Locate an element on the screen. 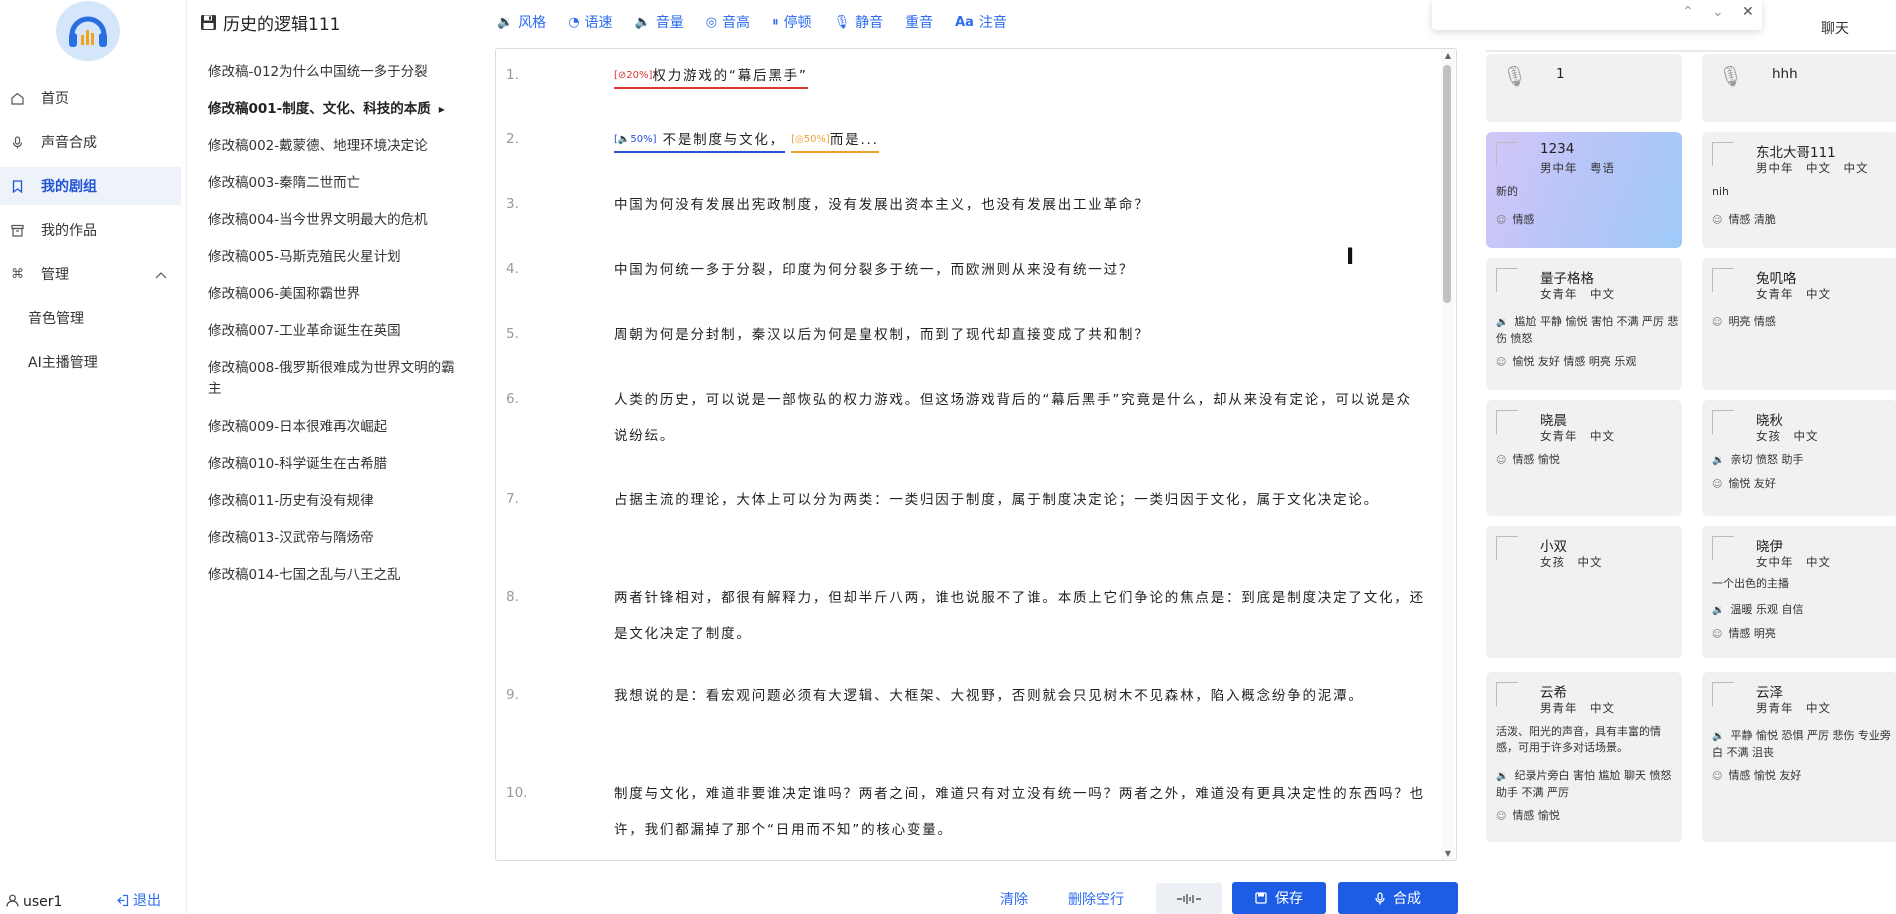 Image resolution: width=1896 pixels, height=914 pixels. close-icon: ✕ is located at coordinates (1748, 12).